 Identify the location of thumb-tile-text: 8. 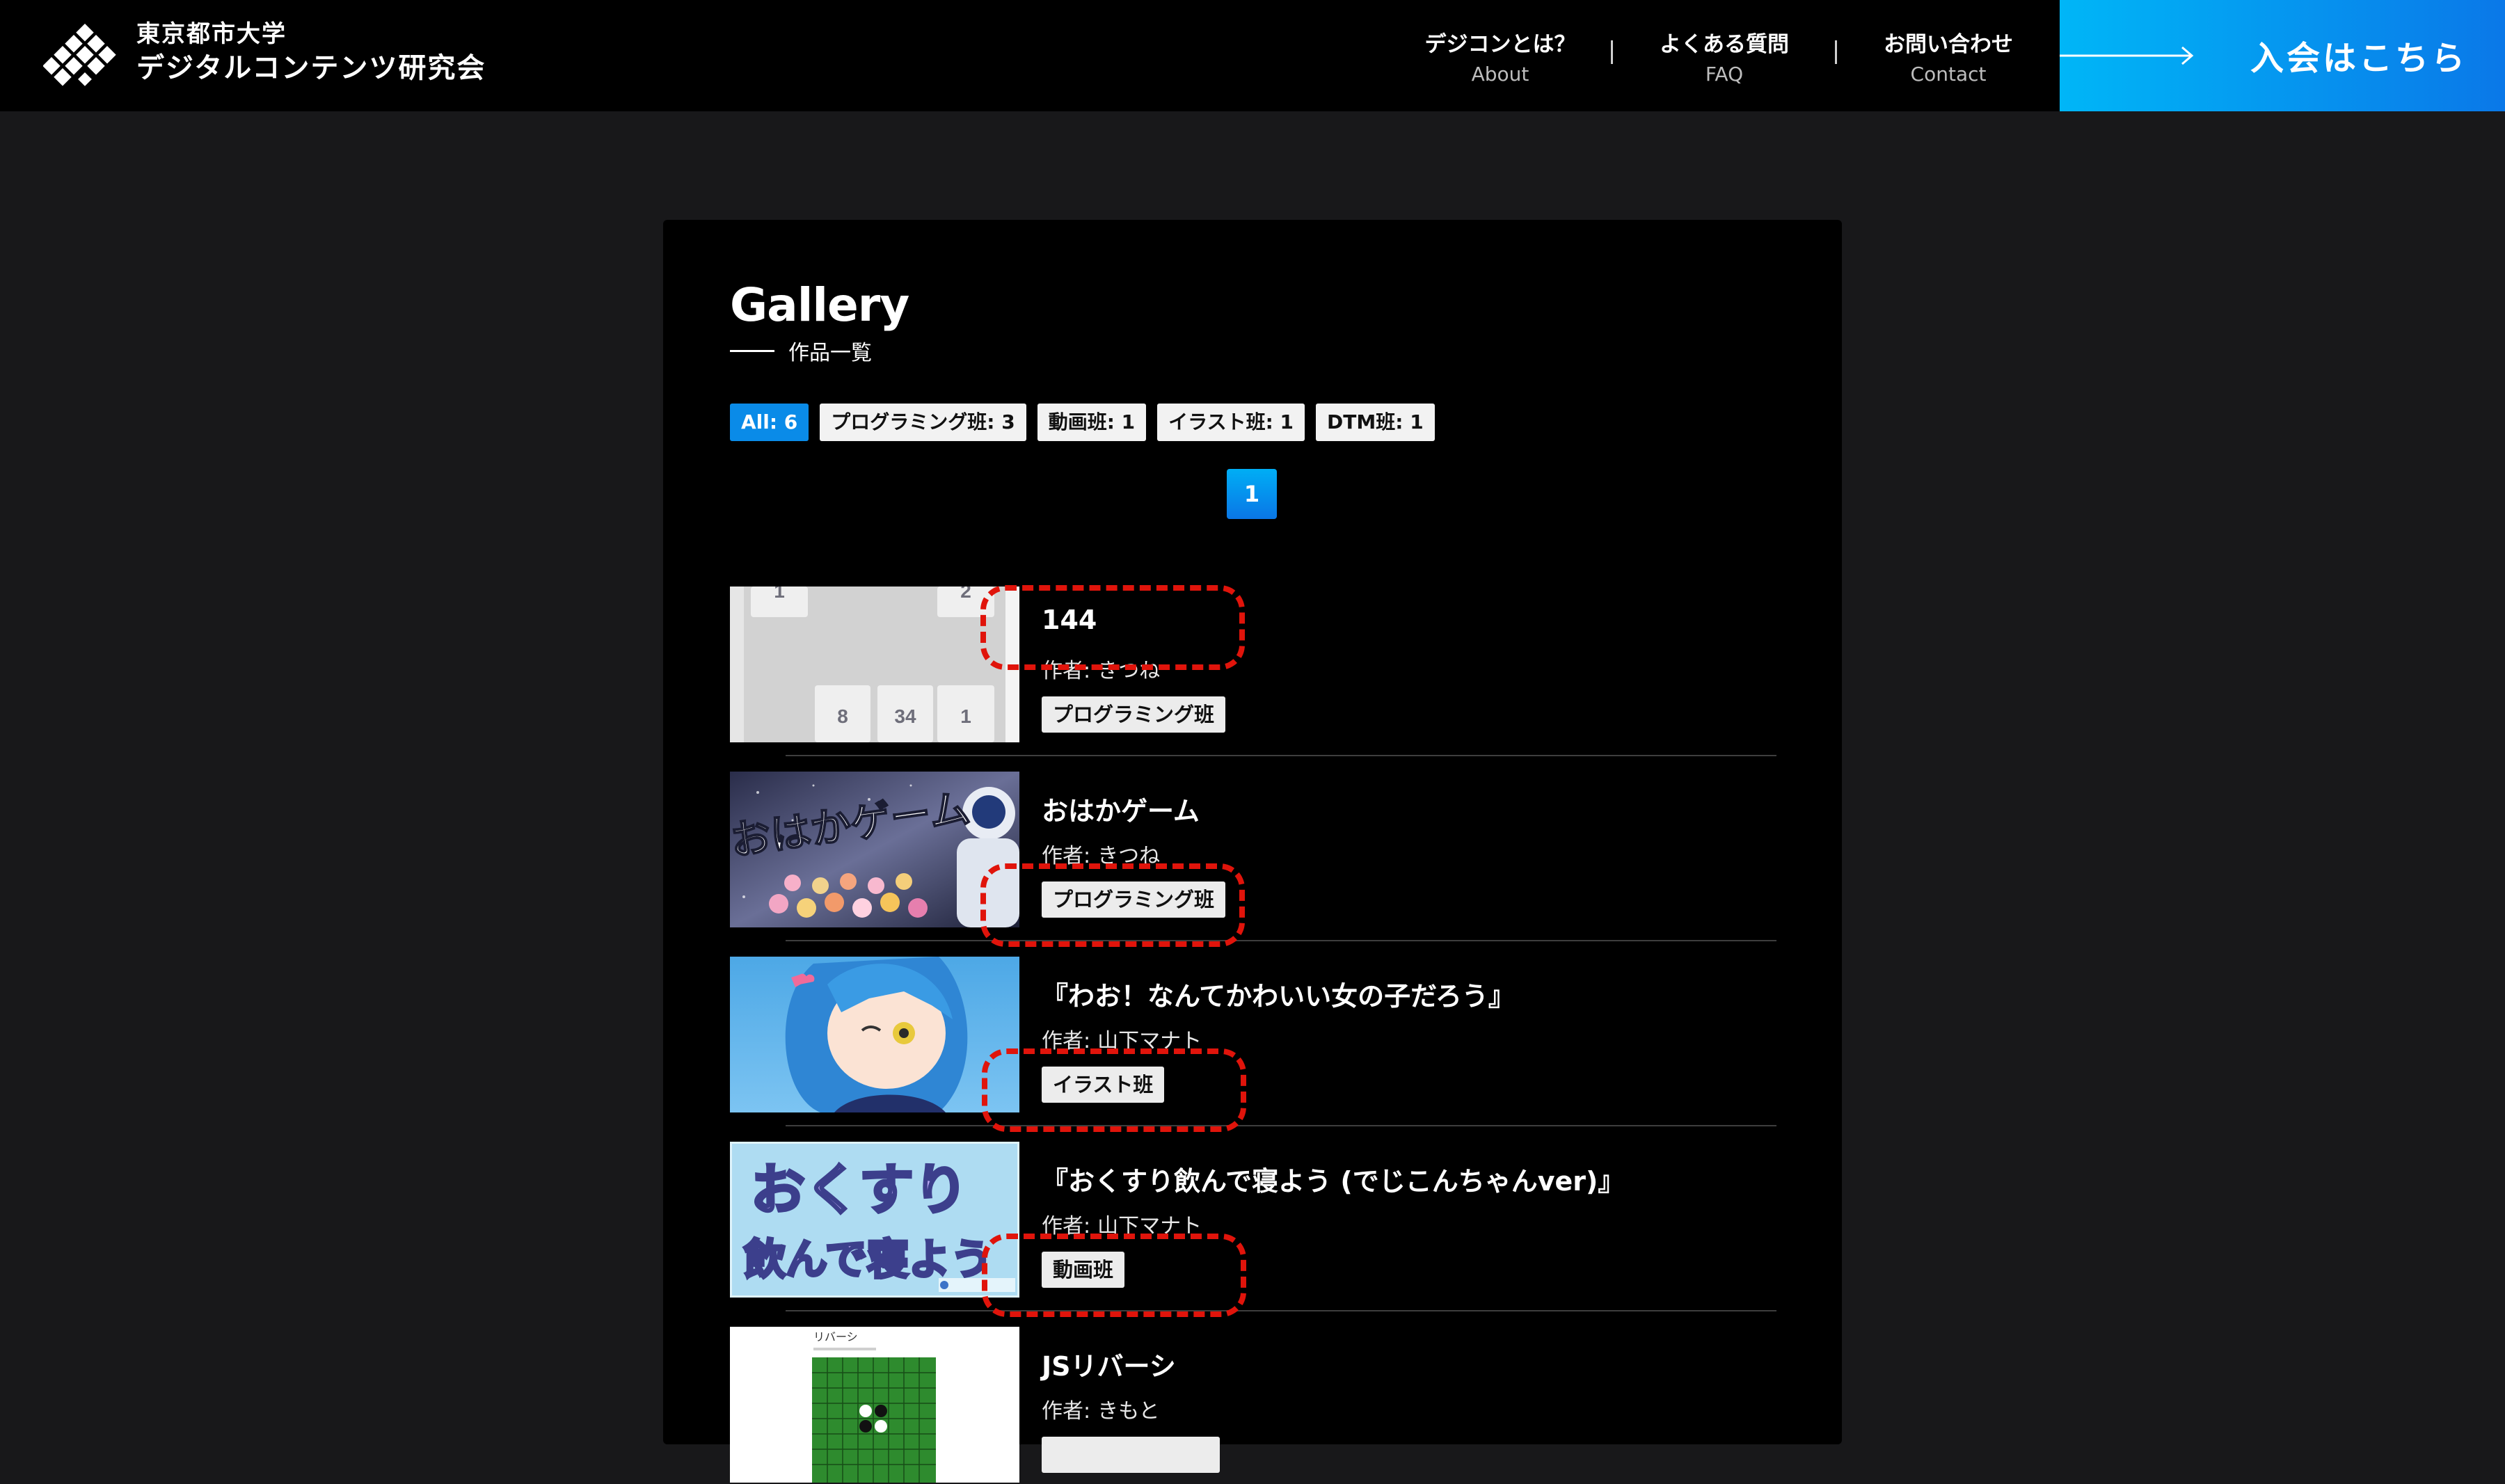
(842, 716).